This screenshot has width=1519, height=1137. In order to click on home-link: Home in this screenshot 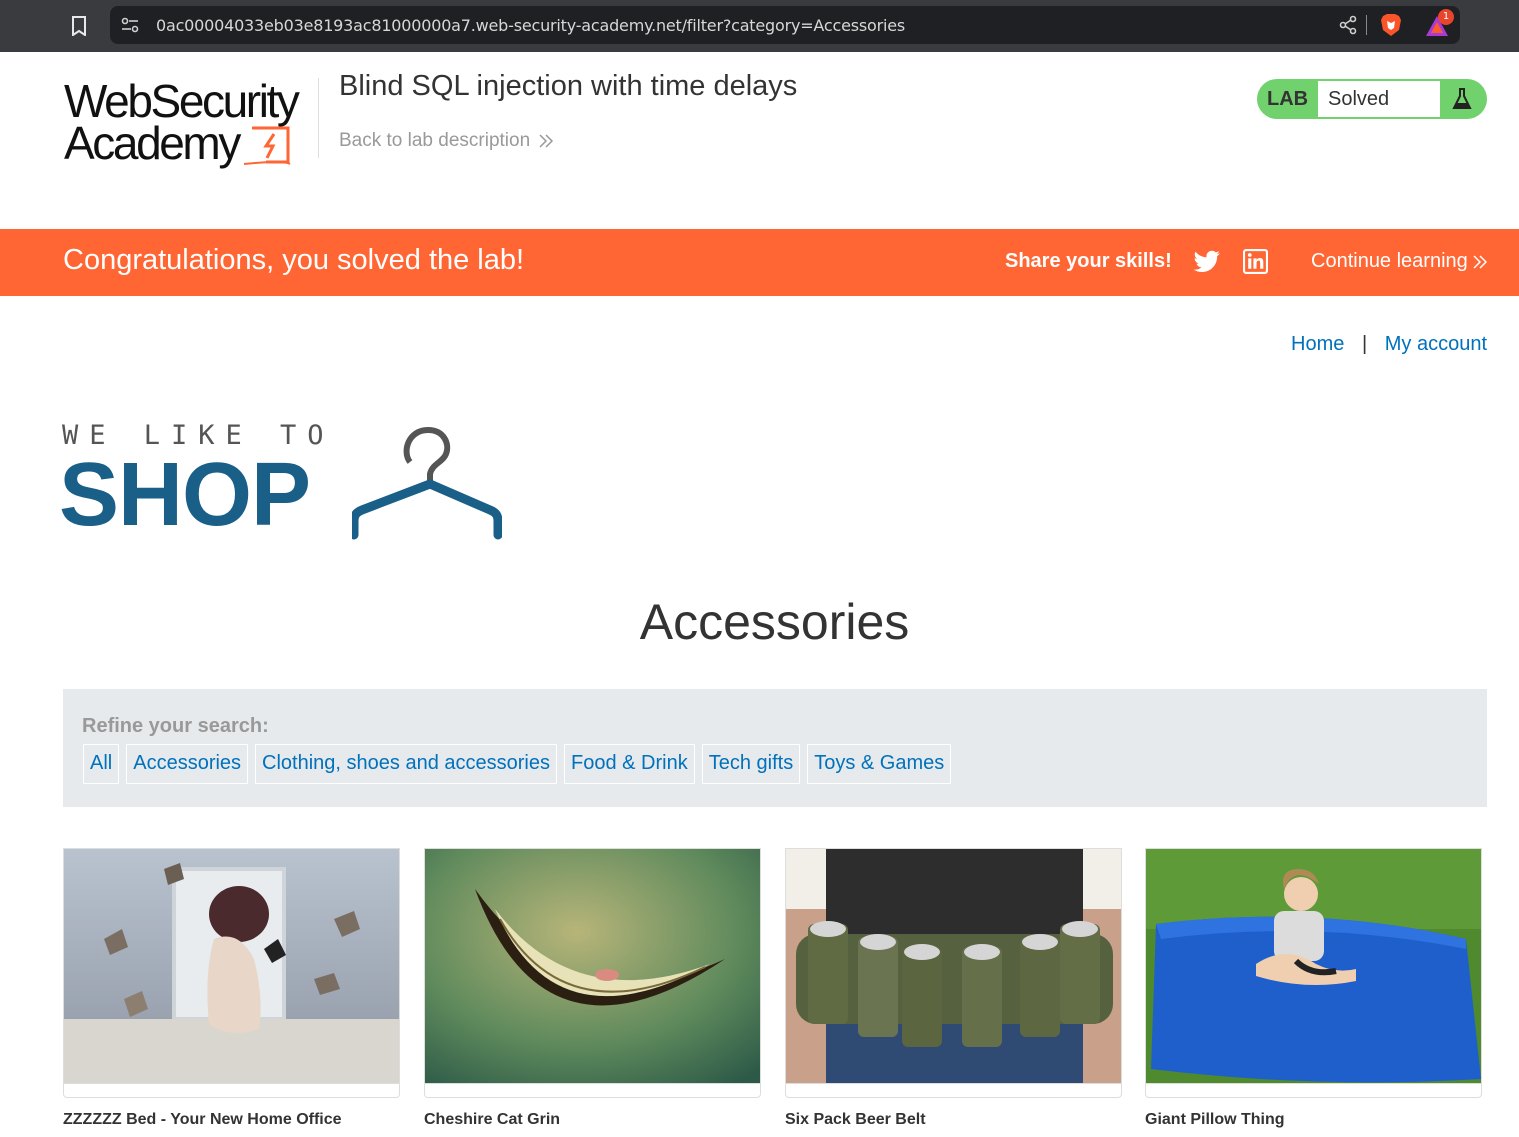, I will do `click(1317, 344)`.